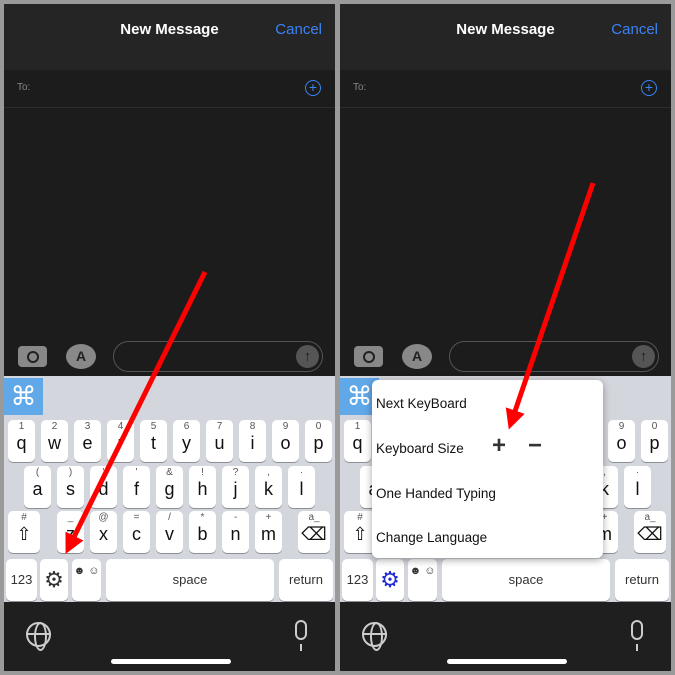  Describe the element at coordinates (420, 448) in the screenshot. I see `menu-item-keyboard-size: Keyboard Size` at that location.